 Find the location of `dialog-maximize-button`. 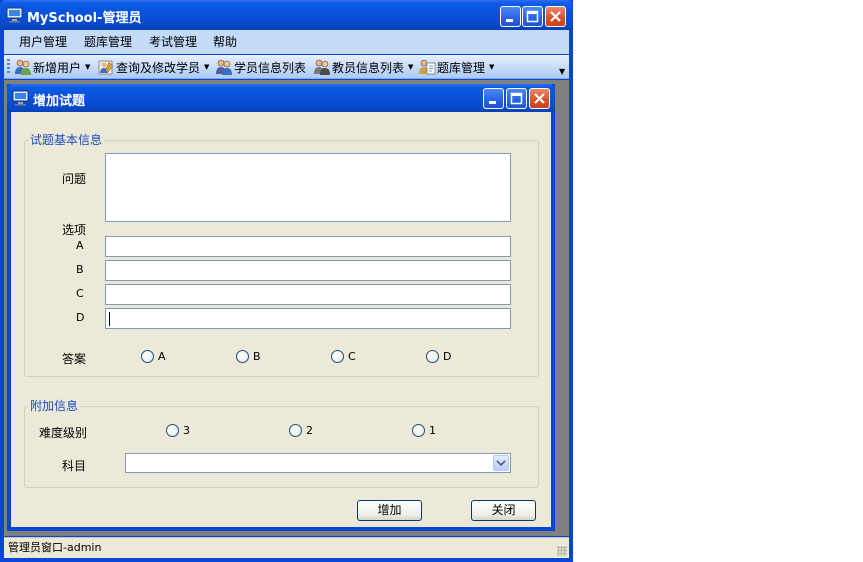

dialog-maximize-button is located at coordinates (516, 98).